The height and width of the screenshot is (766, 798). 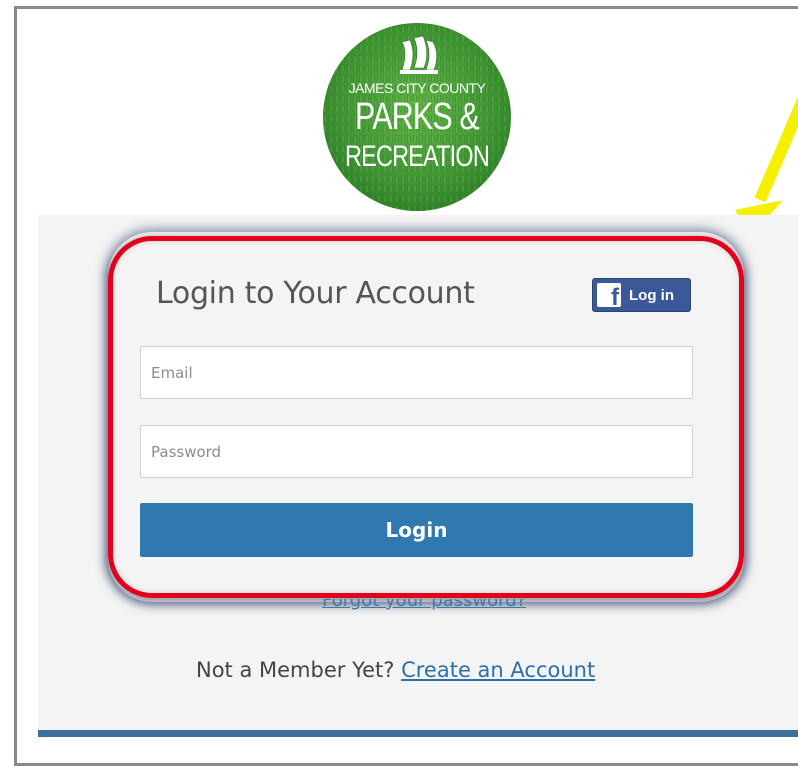 What do you see at coordinates (416, 451) in the screenshot?
I see `password-field` at bounding box center [416, 451].